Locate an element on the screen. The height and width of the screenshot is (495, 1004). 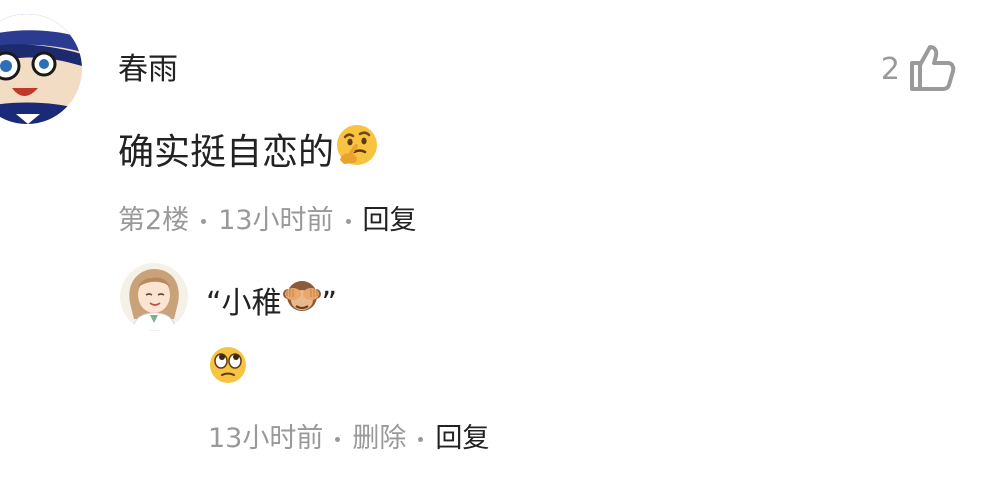
comment-meta: 第2楼 13小时前 回复 is located at coordinates (267, 221).